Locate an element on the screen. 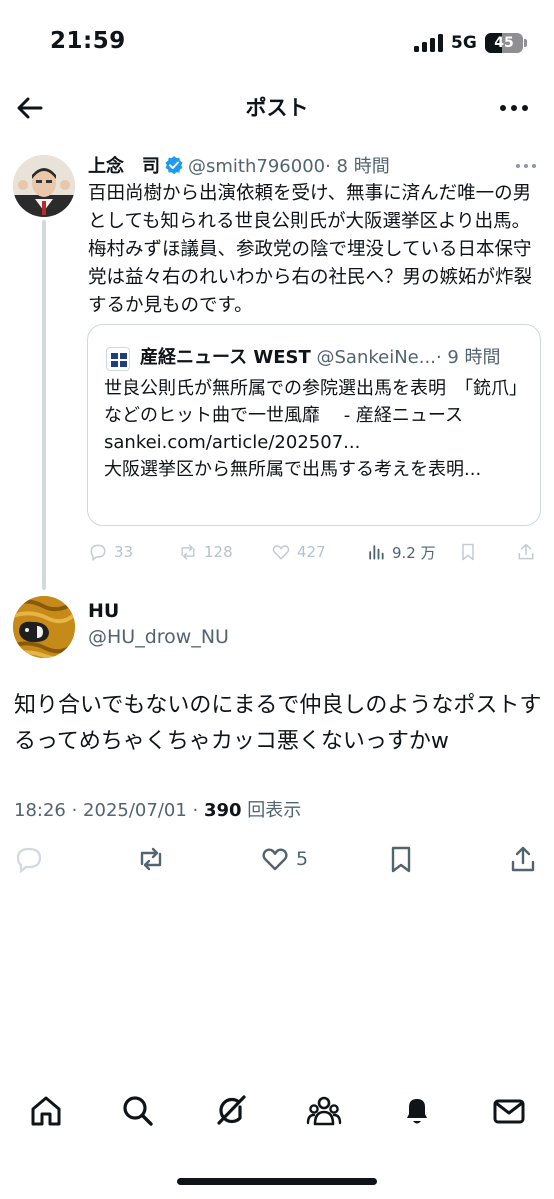 The width and height of the screenshot is (554, 1199). quote-header: 産経ニュース WEST @SankeiNe...· 9 時間 is located at coordinates (320, 356).